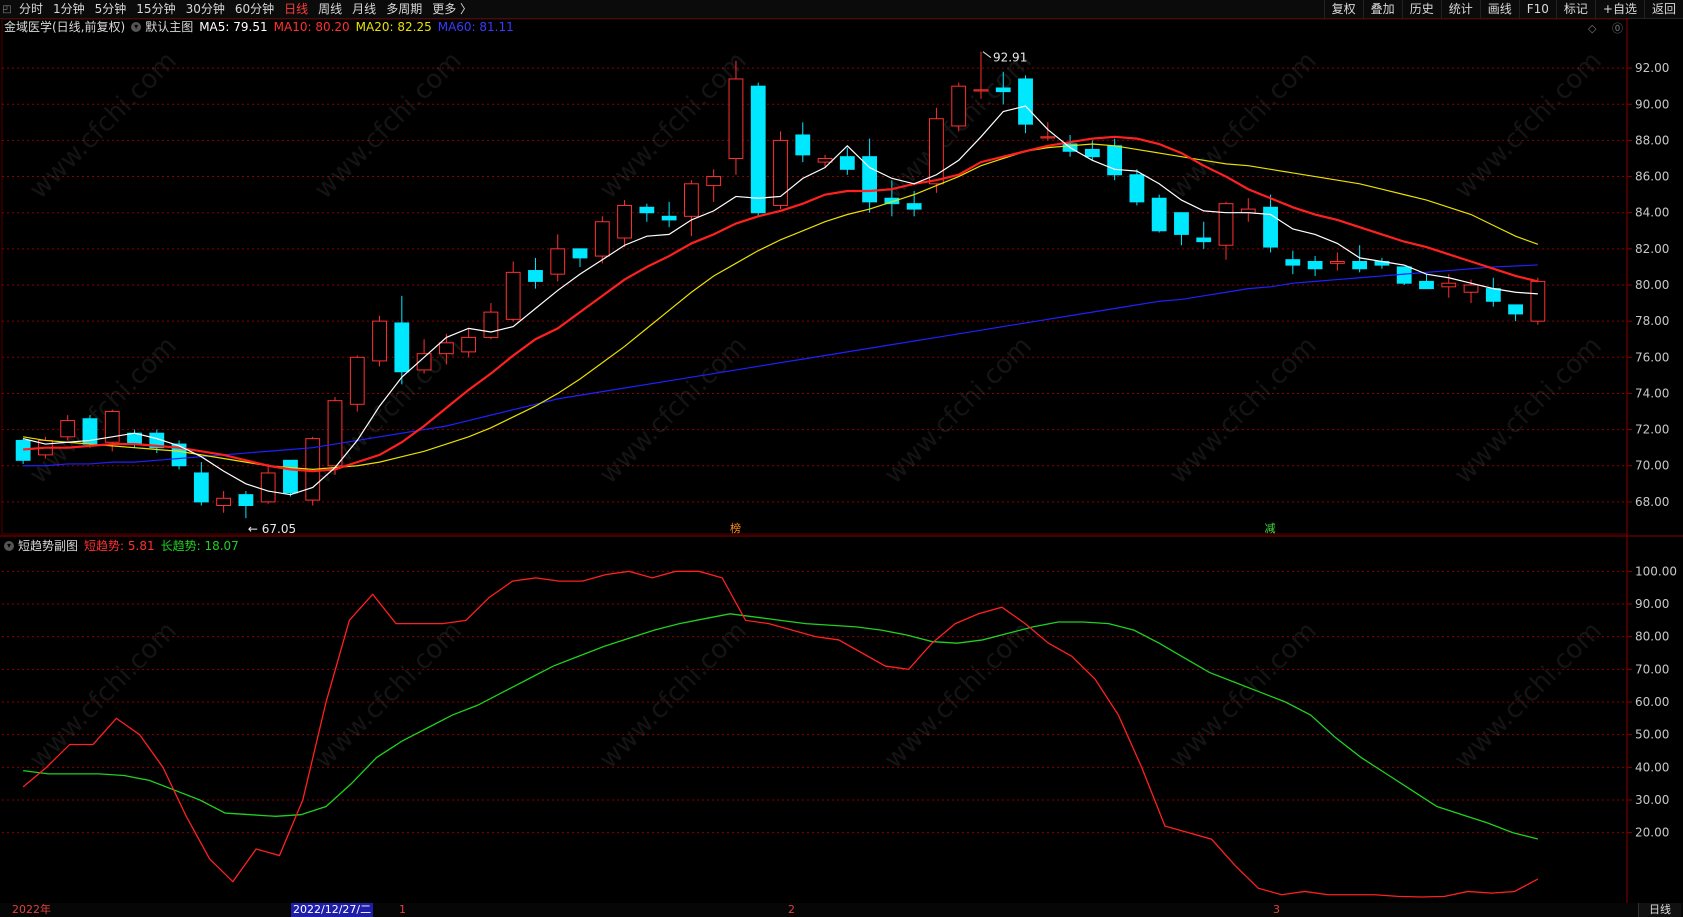 The image size is (1683, 917). Describe the element at coordinates (1652, 430) in the screenshot. I see `price-tick-label: 72.00` at that location.